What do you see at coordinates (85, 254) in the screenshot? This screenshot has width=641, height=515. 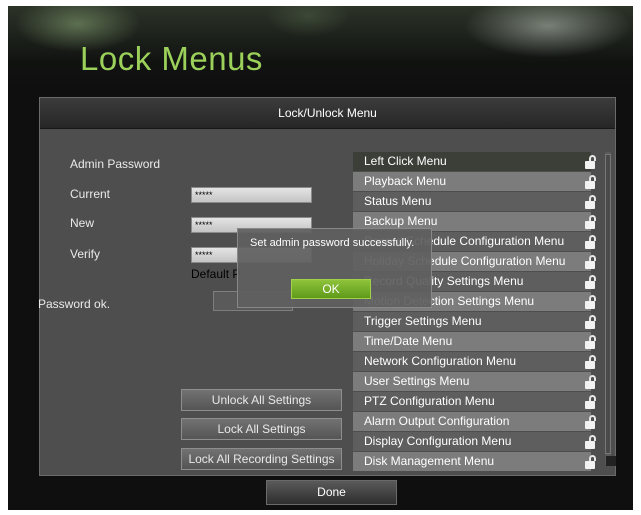 I see `verify-password-label: Verify` at bounding box center [85, 254].